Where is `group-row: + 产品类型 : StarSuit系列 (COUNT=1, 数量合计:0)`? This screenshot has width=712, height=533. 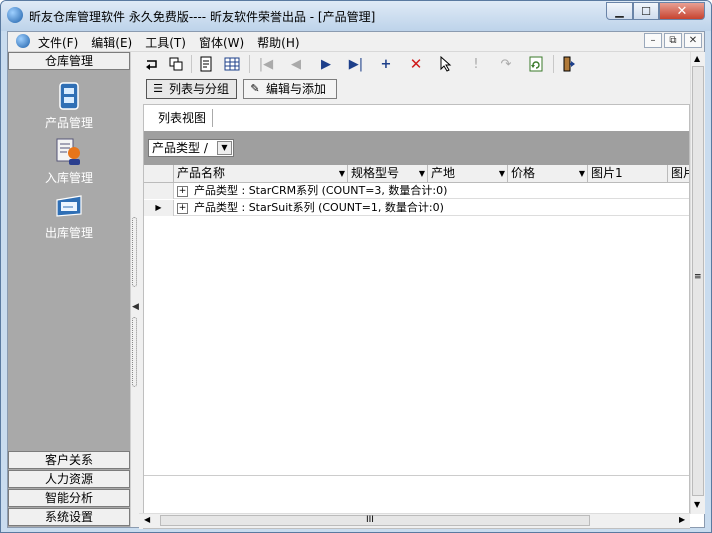 group-row: + 产品类型 : StarSuit系列 (COUNT=1, 数量合计:0) is located at coordinates (431, 208).